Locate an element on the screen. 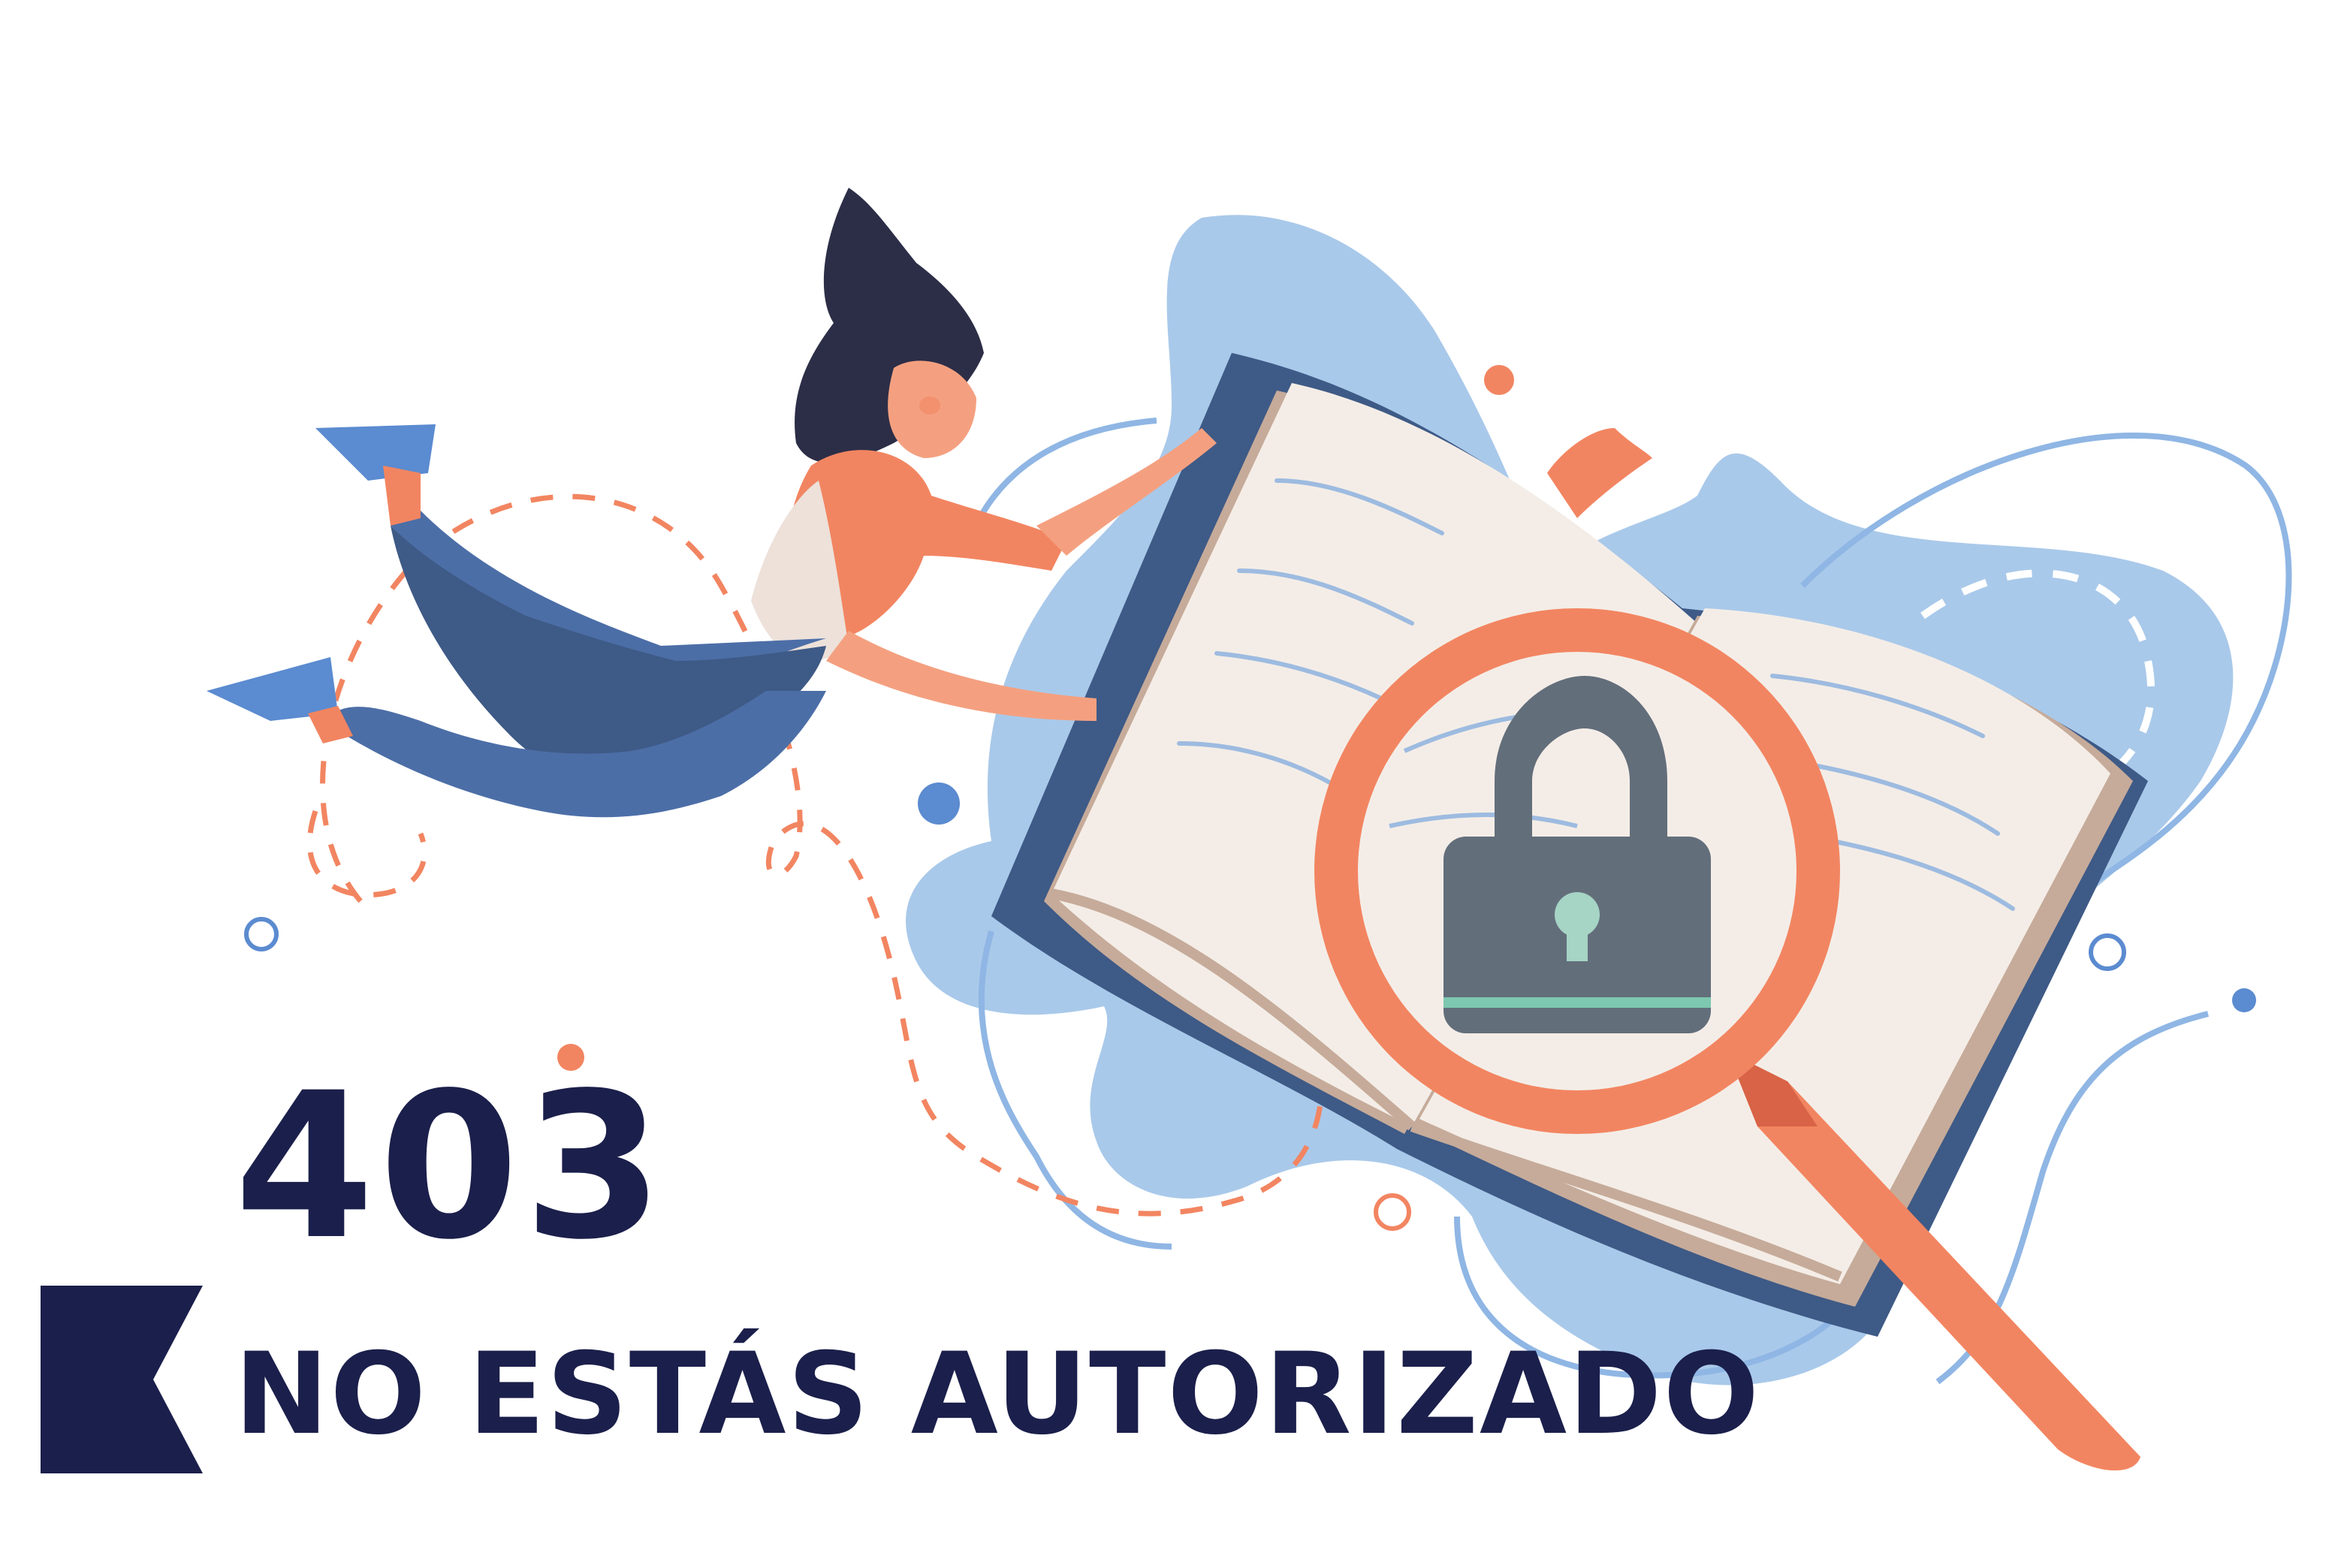 The width and height of the screenshot is (2347, 1568). error-message: NO ESTÁS AUTORIZADO is located at coordinates (998, 1394).